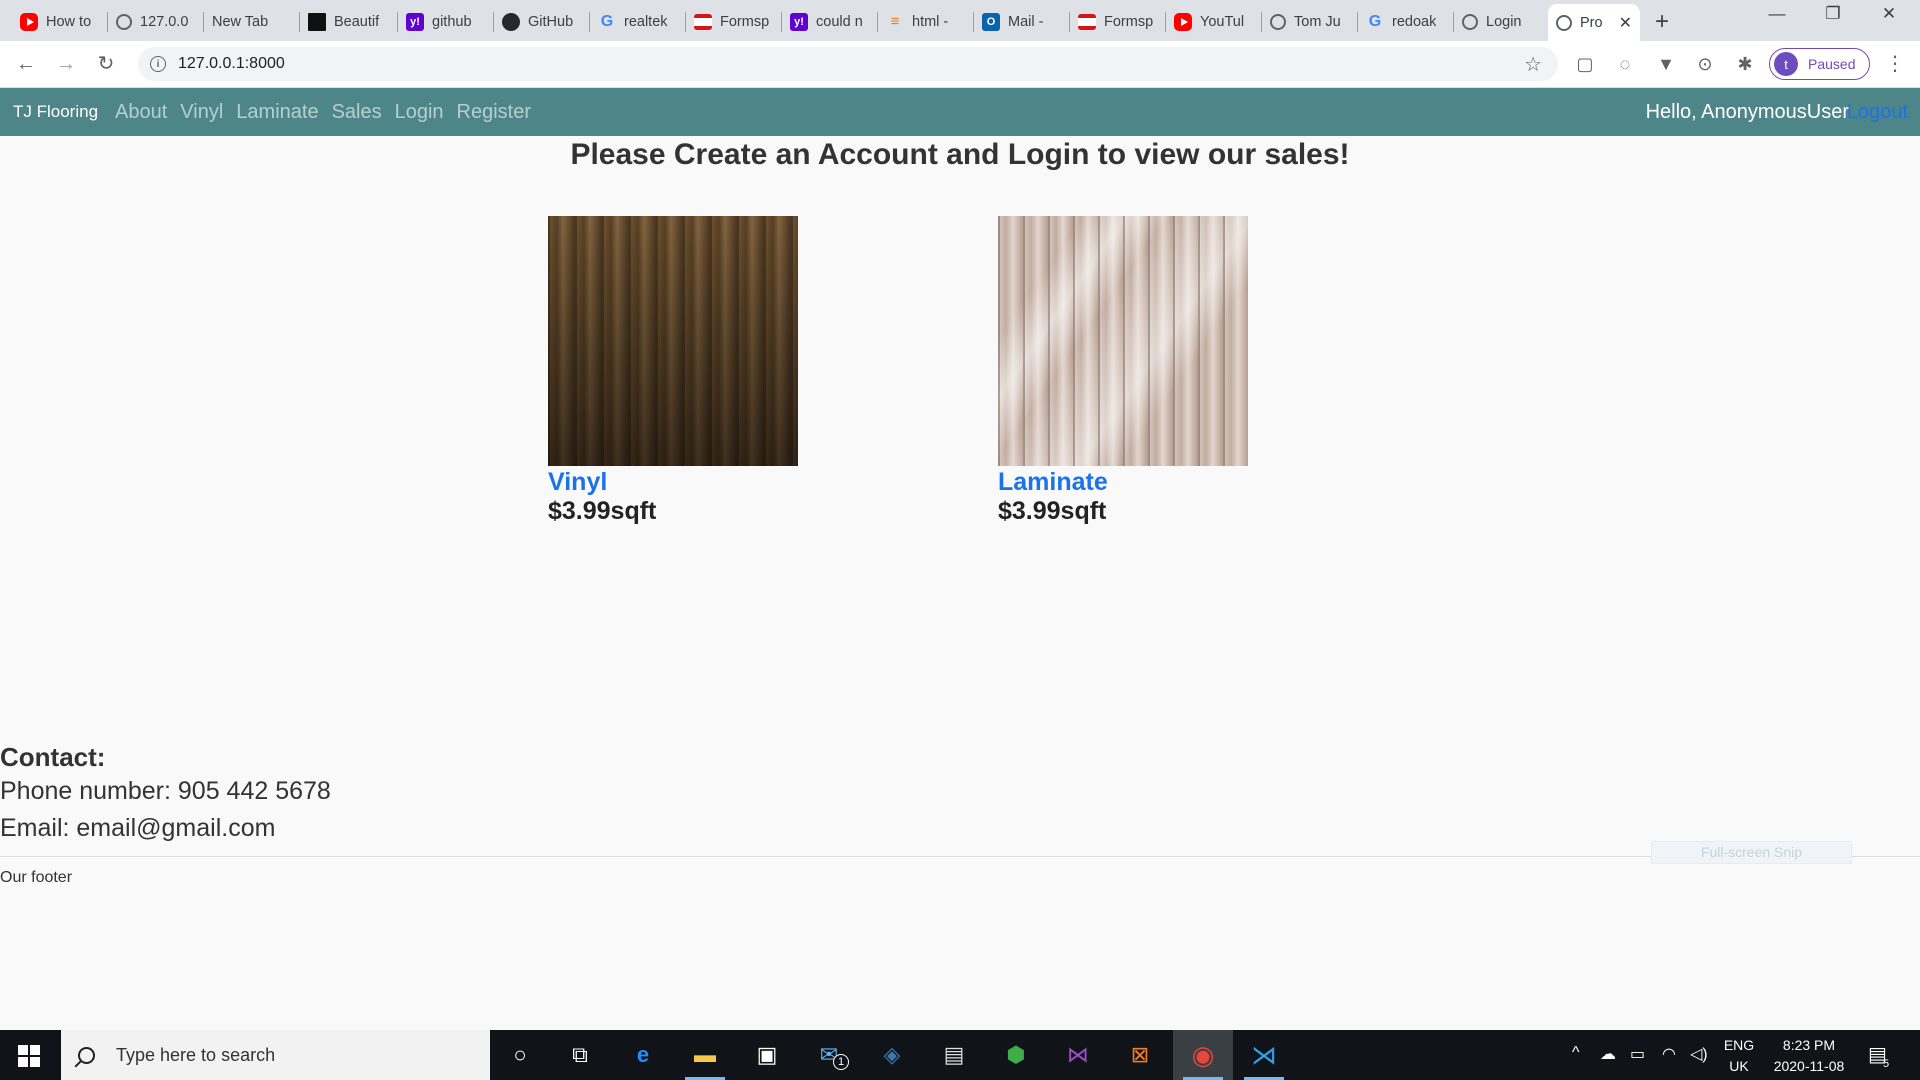 The height and width of the screenshot is (1080, 1920). Describe the element at coordinates (1123, 482) in the screenshot. I see `product-name-link: Laminate` at that location.